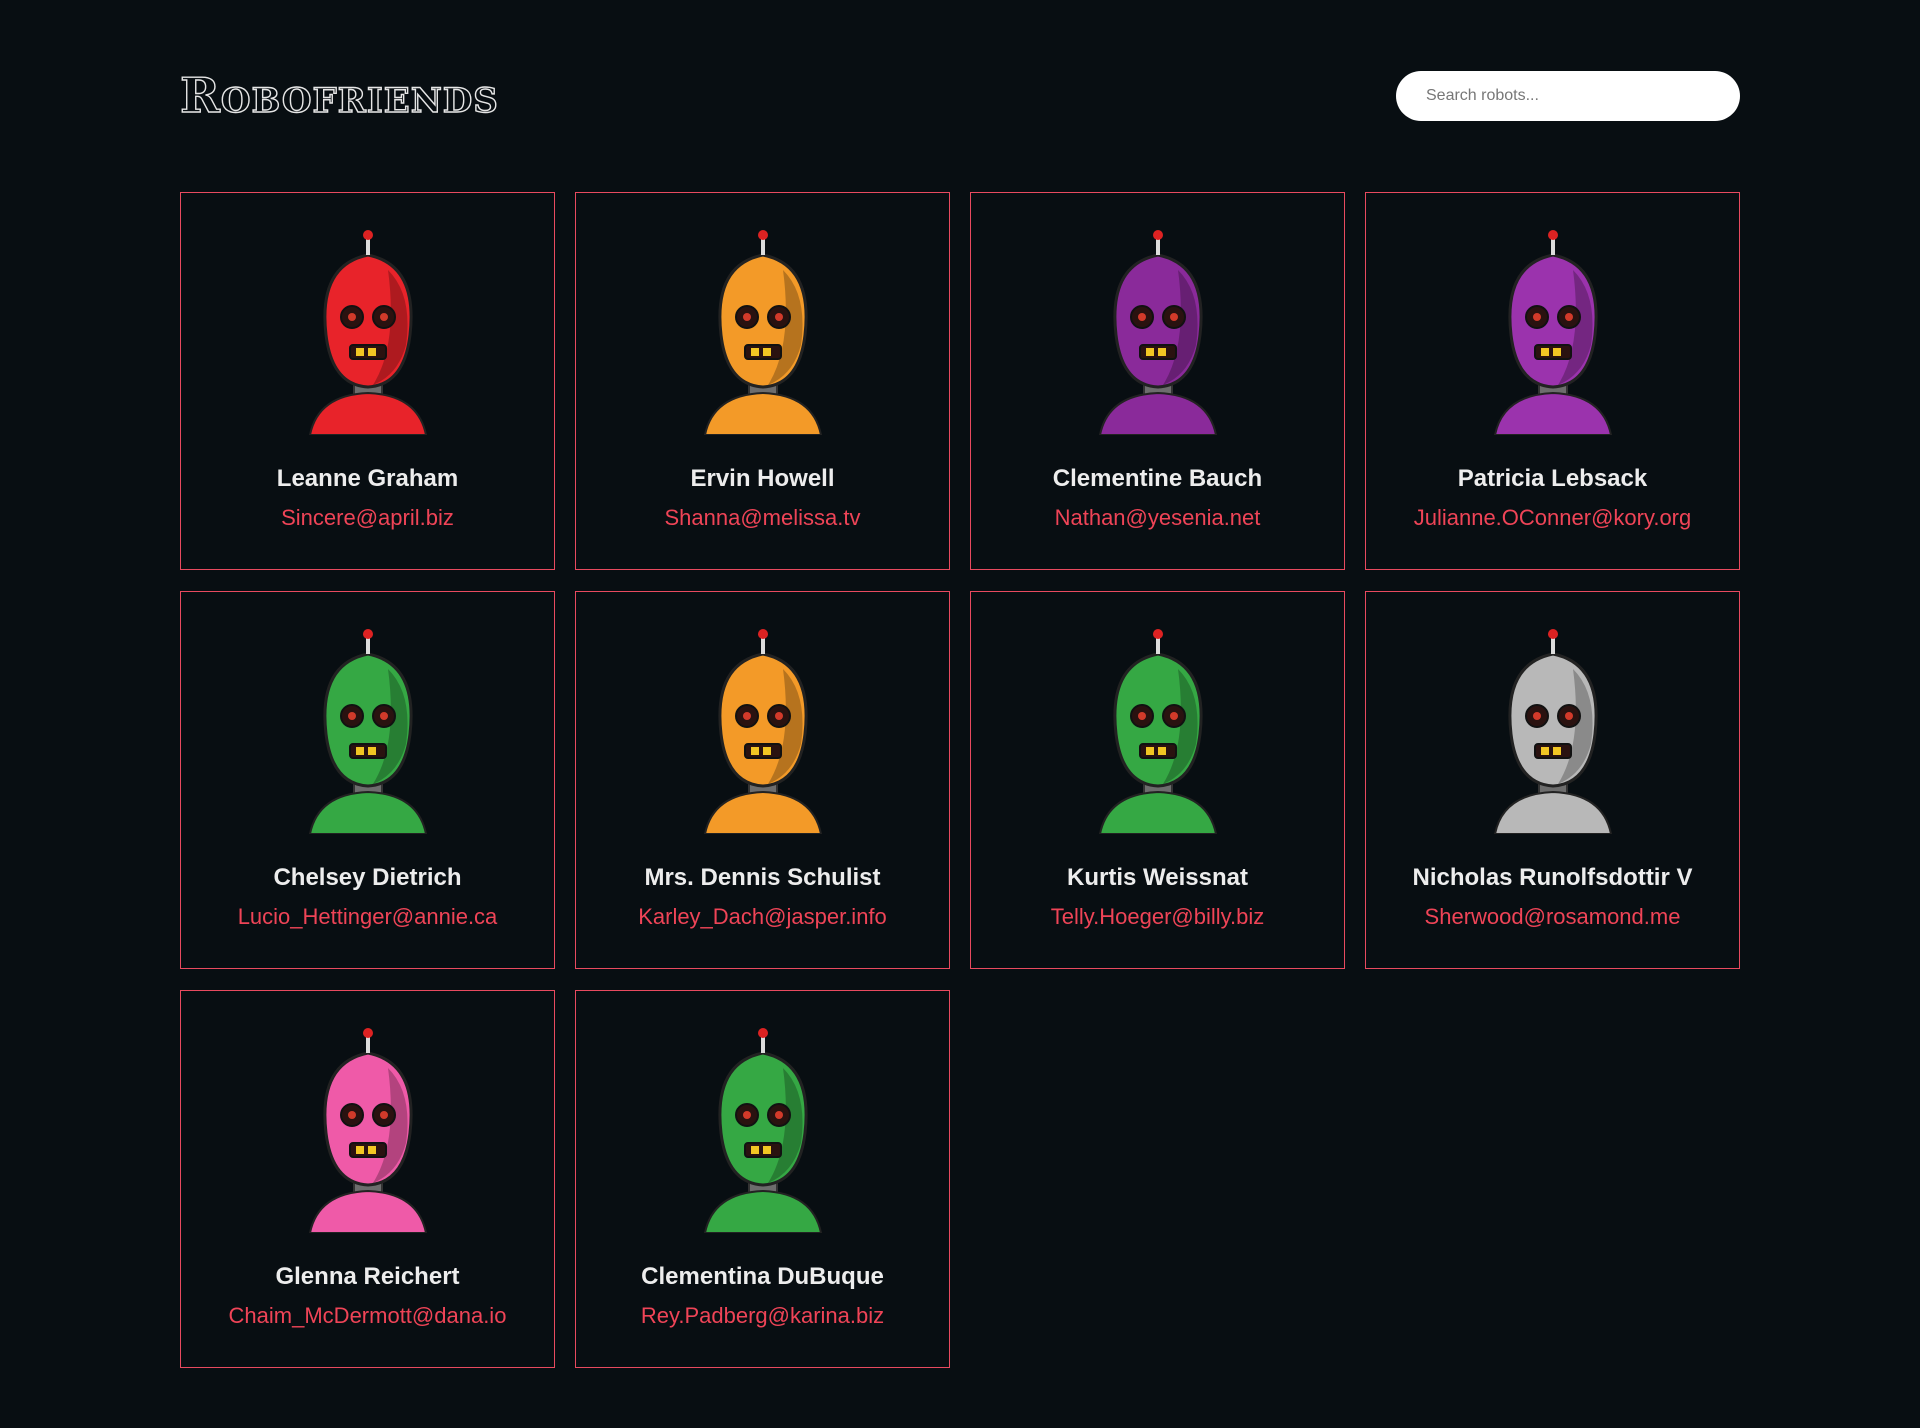  Describe the element at coordinates (367, 517) in the screenshot. I see `robot-email: Sincere@april.biz` at that location.